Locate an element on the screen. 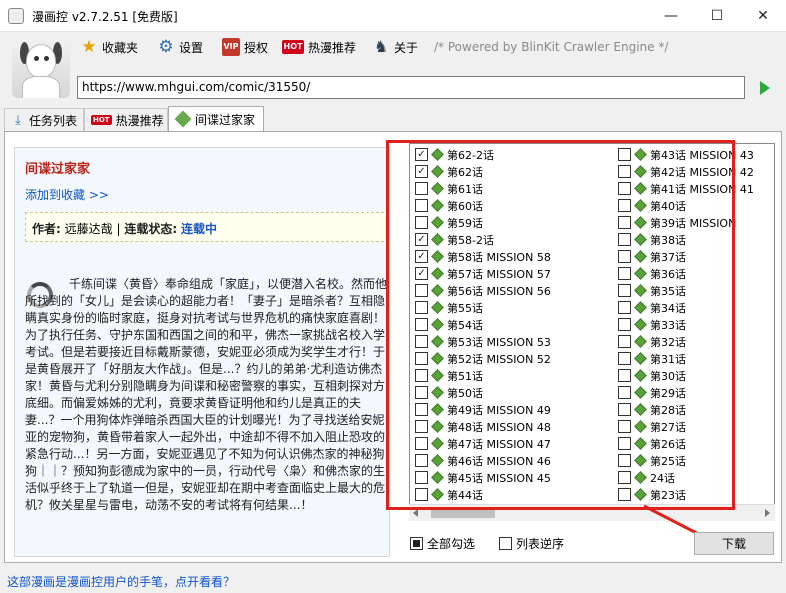  tab-spy-family: 间谍过家家 is located at coordinates (216, 118).